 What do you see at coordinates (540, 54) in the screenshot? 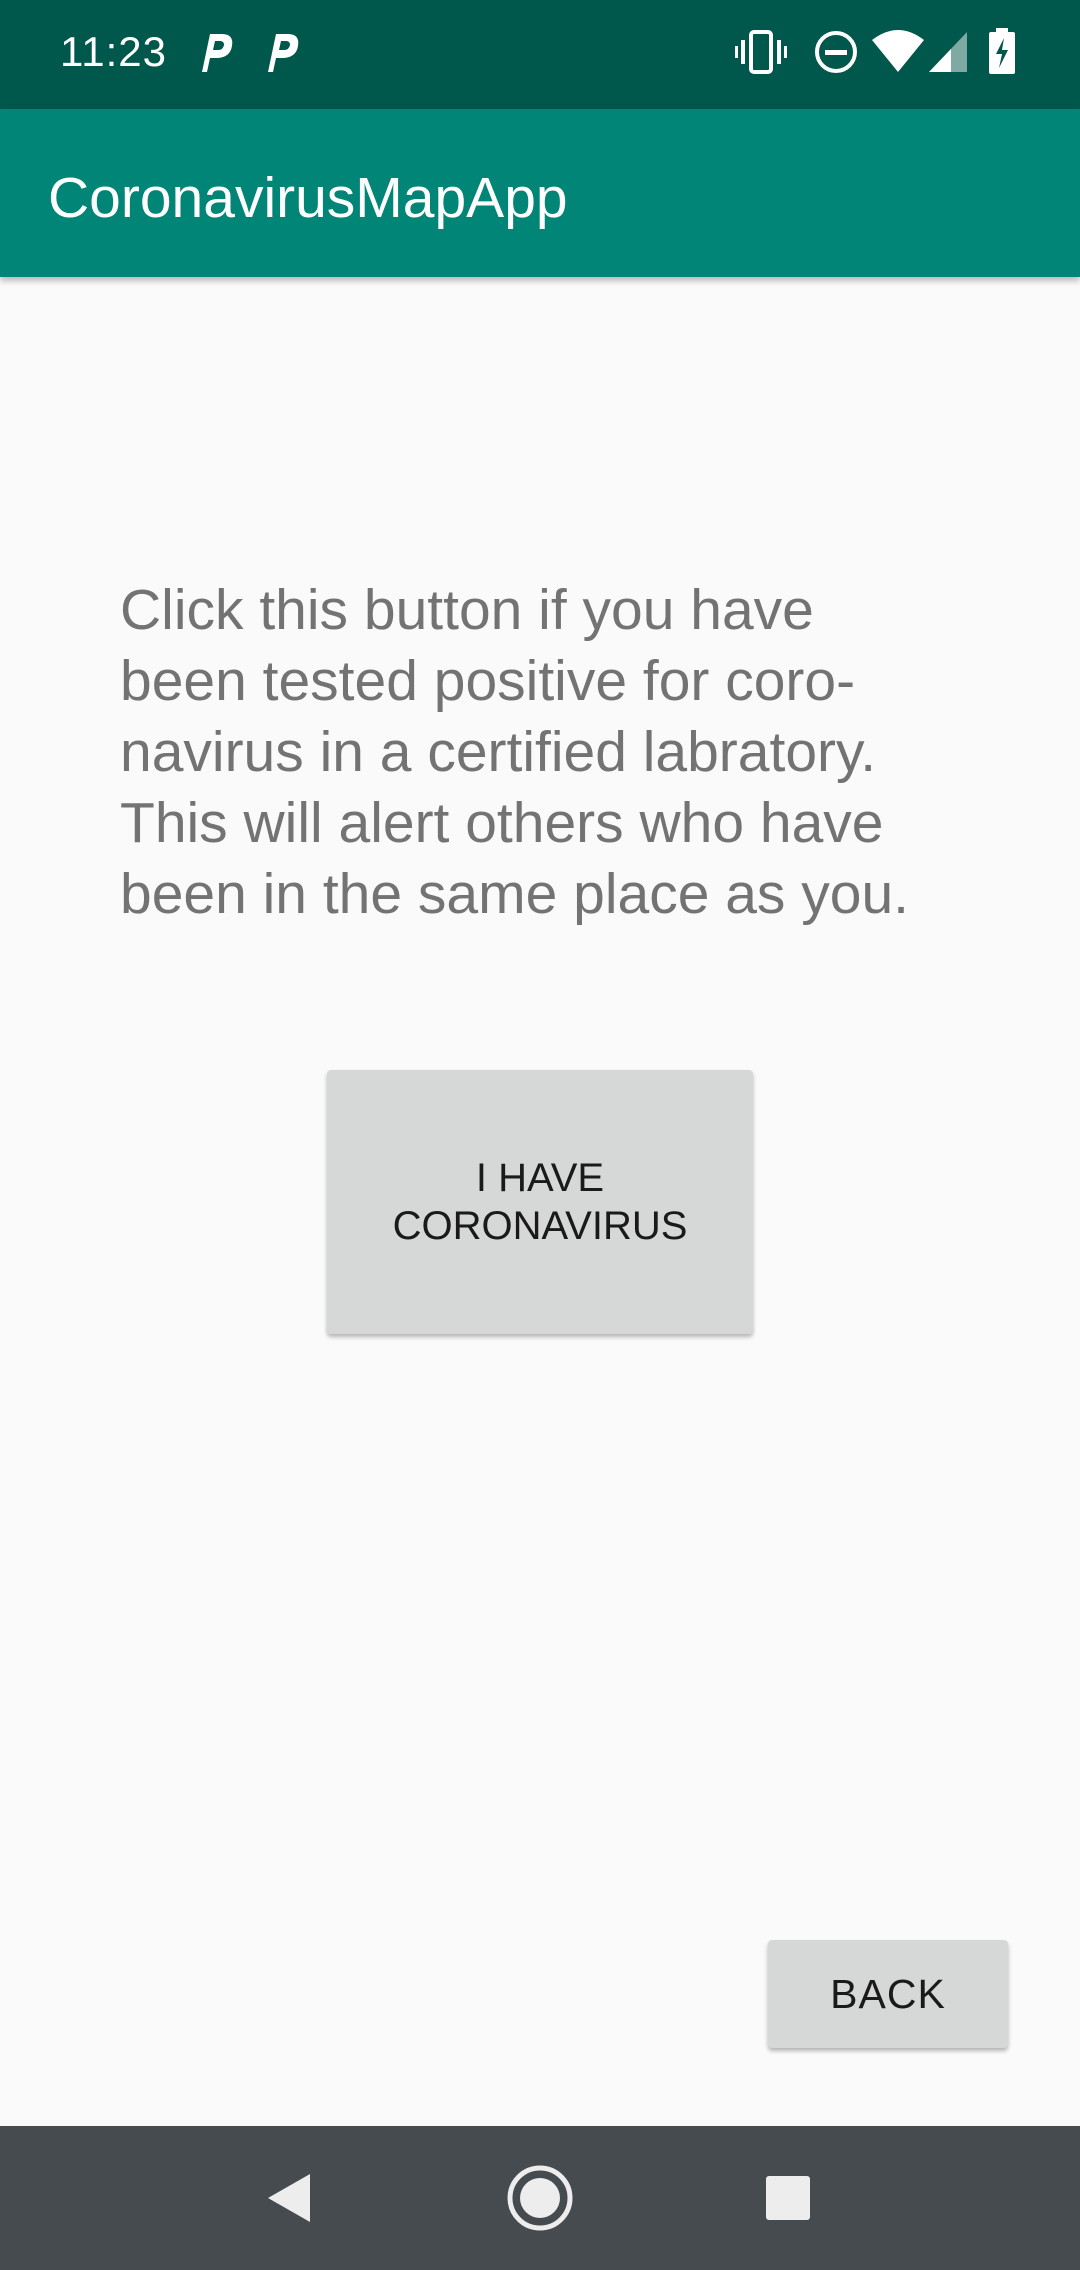
I see `status-bar: 11:23` at bounding box center [540, 54].